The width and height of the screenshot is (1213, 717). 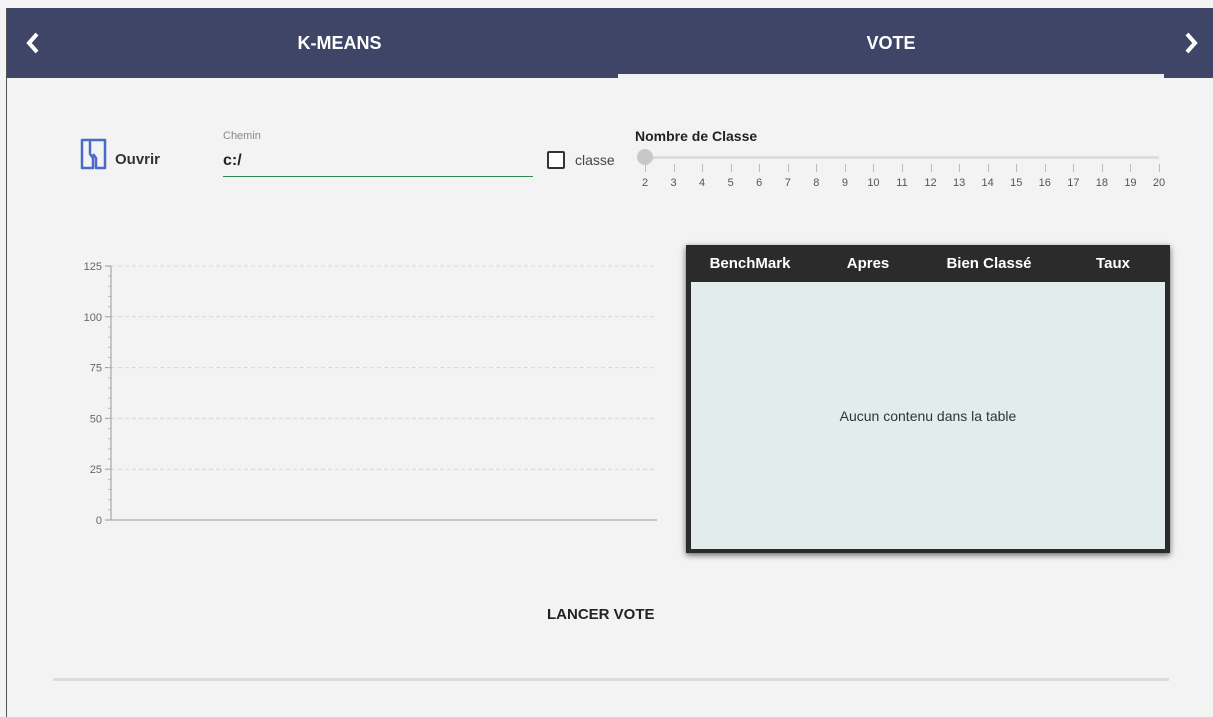 What do you see at coordinates (601, 614) in the screenshot?
I see `launch-vote-button: LANCER VOTE` at bounding box center [601, 614].